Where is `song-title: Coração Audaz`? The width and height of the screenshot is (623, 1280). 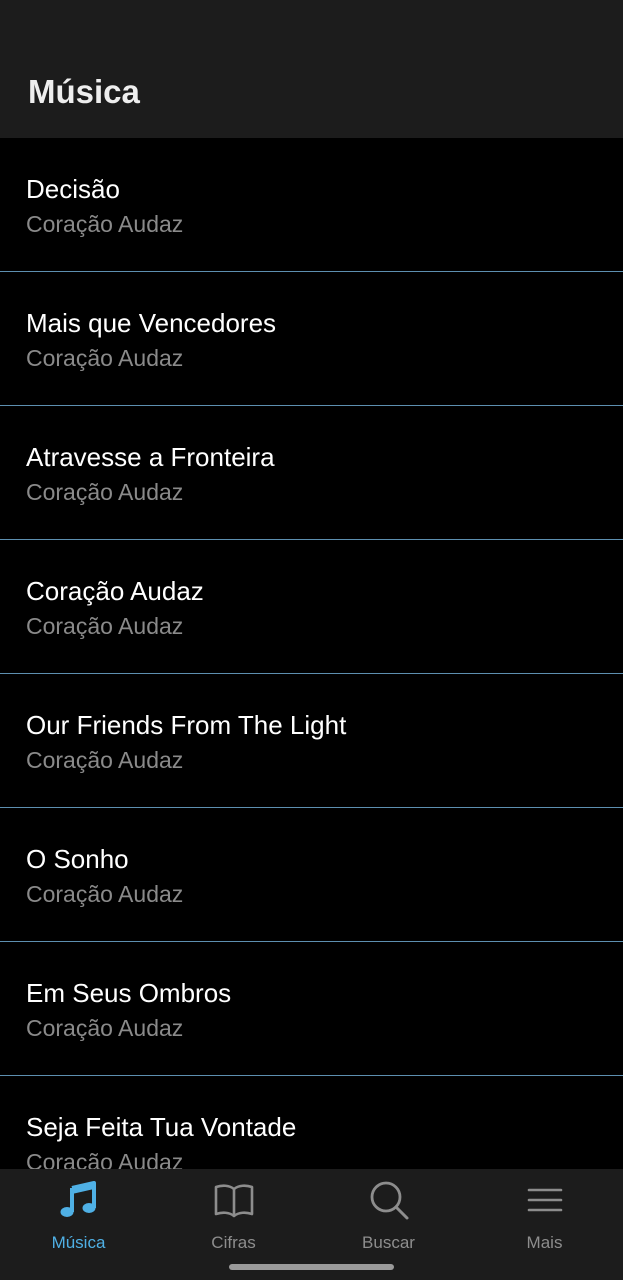
song-title: Coração Audaz is located at coordinates (115, 591).